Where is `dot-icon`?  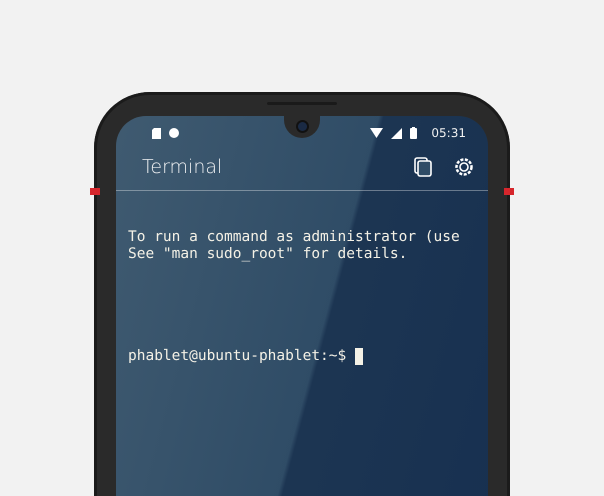
dot-icon is located at coordinates (174, 133).